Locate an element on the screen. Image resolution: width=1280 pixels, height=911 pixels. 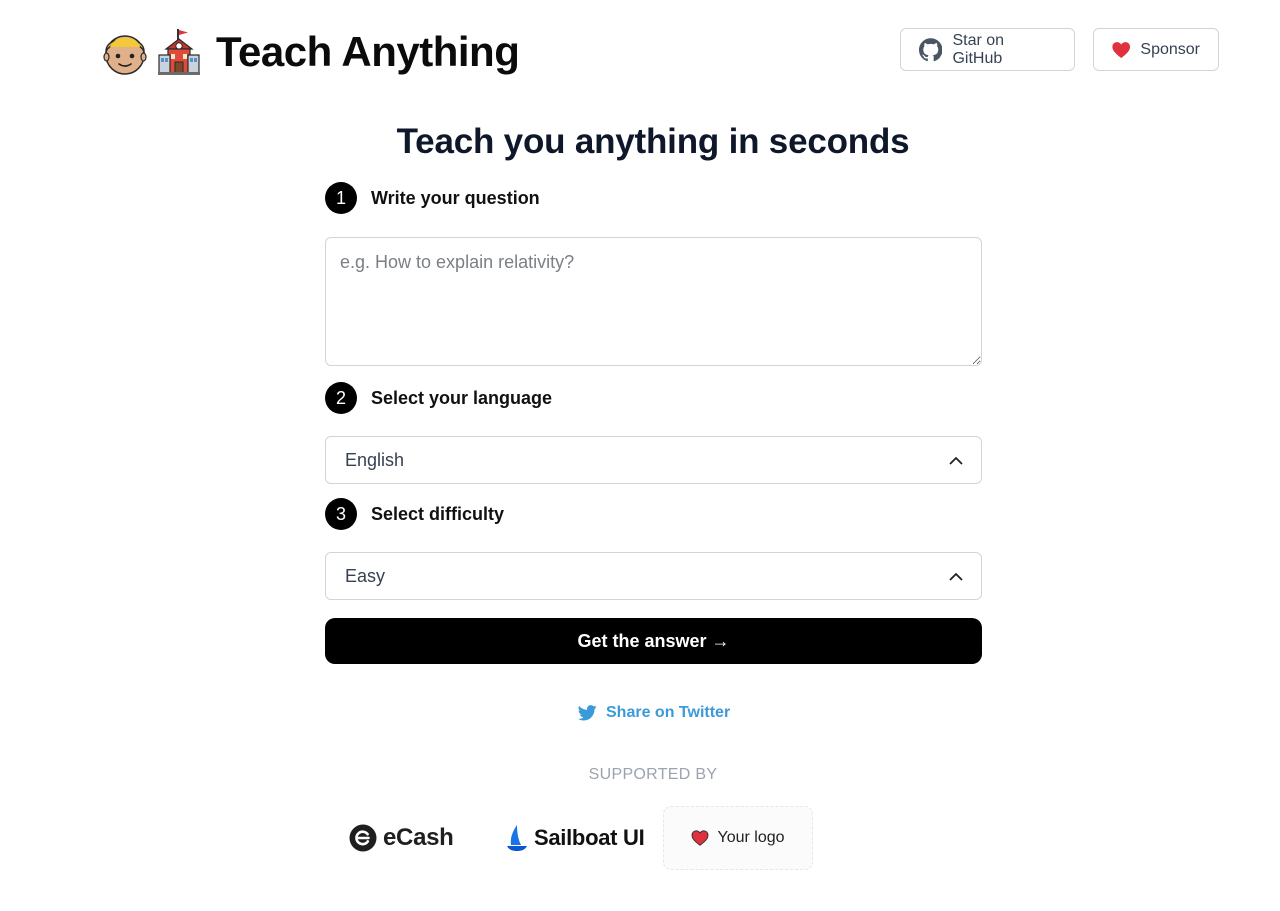
question-input is located at coordinates (653, 301).